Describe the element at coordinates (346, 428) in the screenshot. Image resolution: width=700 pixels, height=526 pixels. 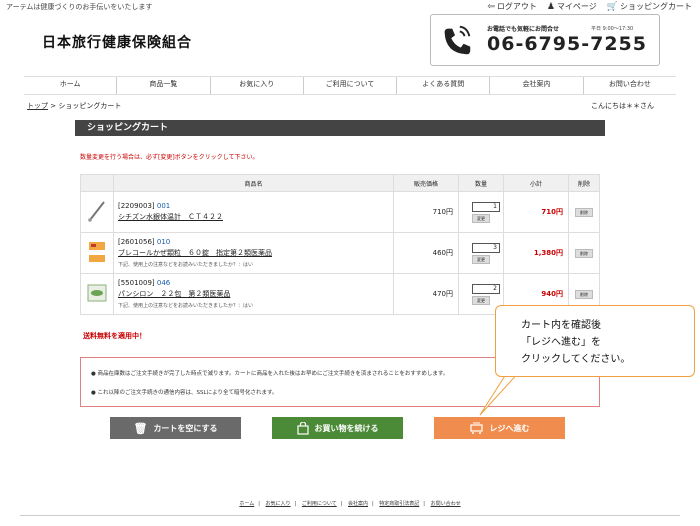
I see `continue-shopping-label: お買い物を続ける` at that location.